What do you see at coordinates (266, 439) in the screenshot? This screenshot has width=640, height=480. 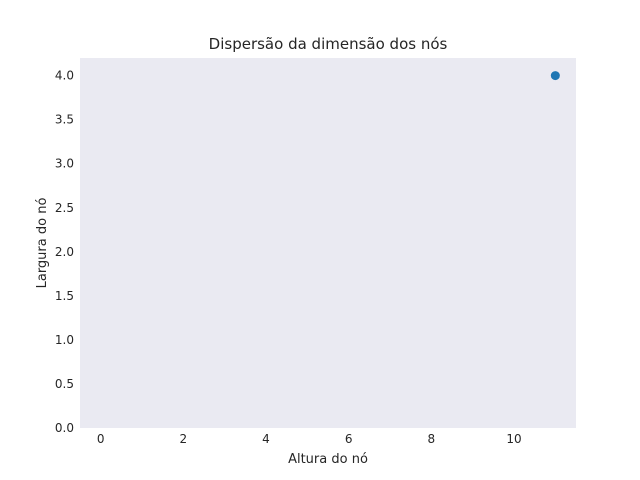 I see `x-tick-label: 4` at bounding box center [266, 439].